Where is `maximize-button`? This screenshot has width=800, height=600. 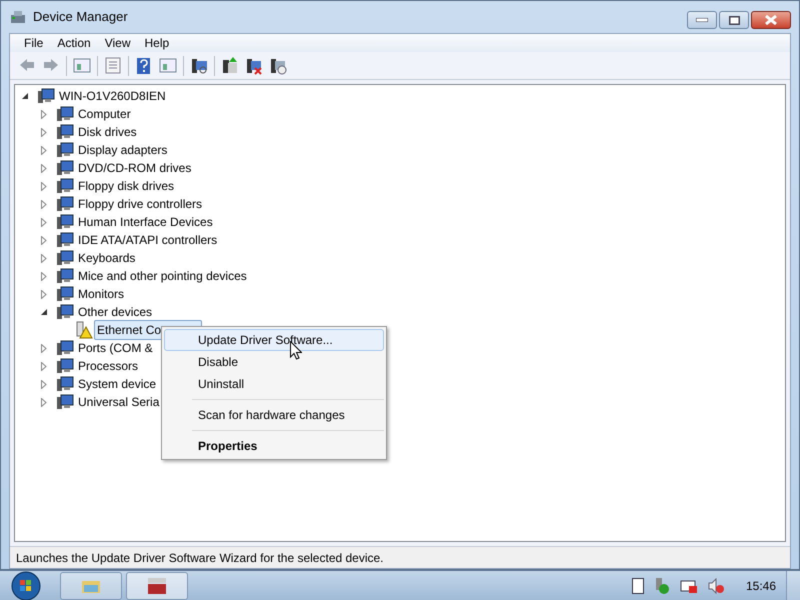
maximize-button is located at coordinates (734, 20).